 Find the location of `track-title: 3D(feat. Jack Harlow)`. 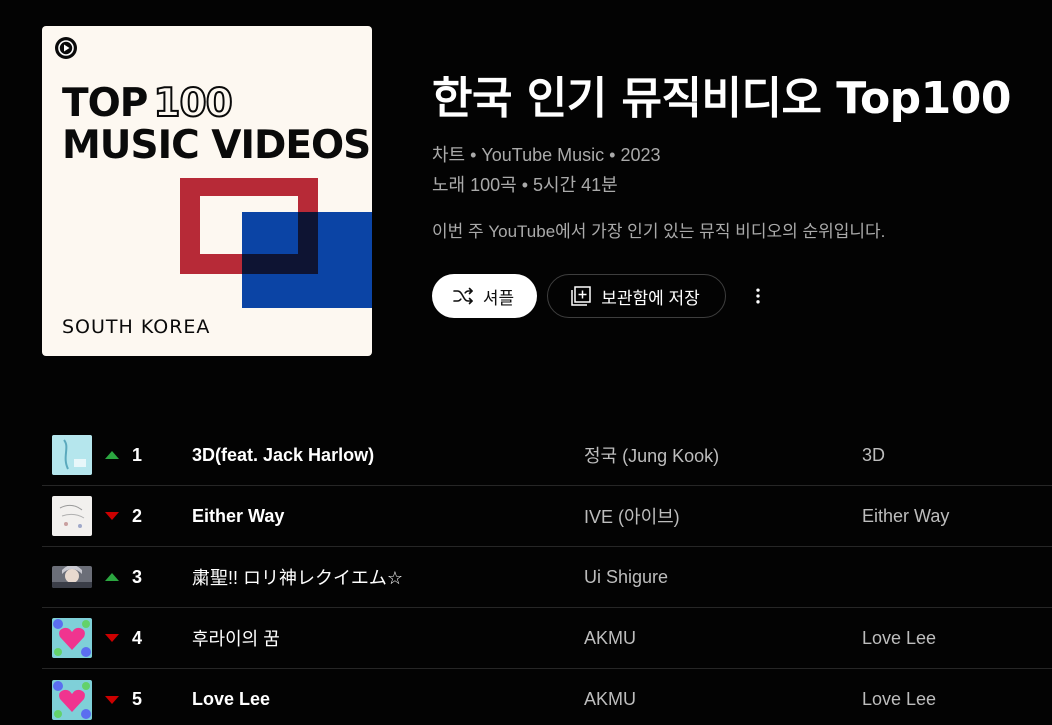

track-title: 3D(feat. Jack Harlow) is located at coordinates (283, 455).